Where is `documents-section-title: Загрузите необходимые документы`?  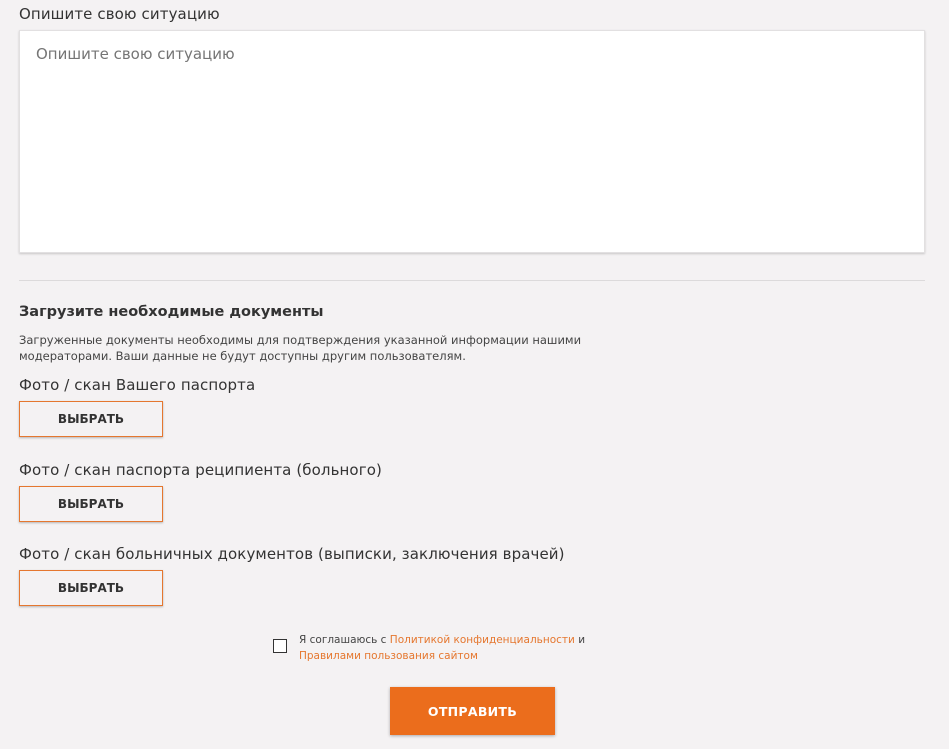
documents-section-title: Загрузите необходимые документы is located at coordinates (171, 312).